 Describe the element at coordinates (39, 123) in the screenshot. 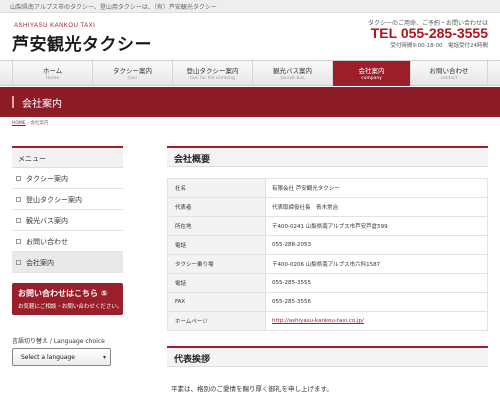

I see `breadcrumb-current: 会社案内` at that location.